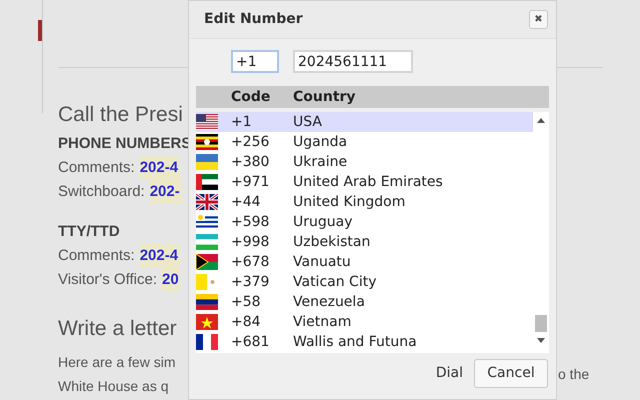 The image size is (640, 400). I want to click on phone-link: 202-, so click(164, 192).